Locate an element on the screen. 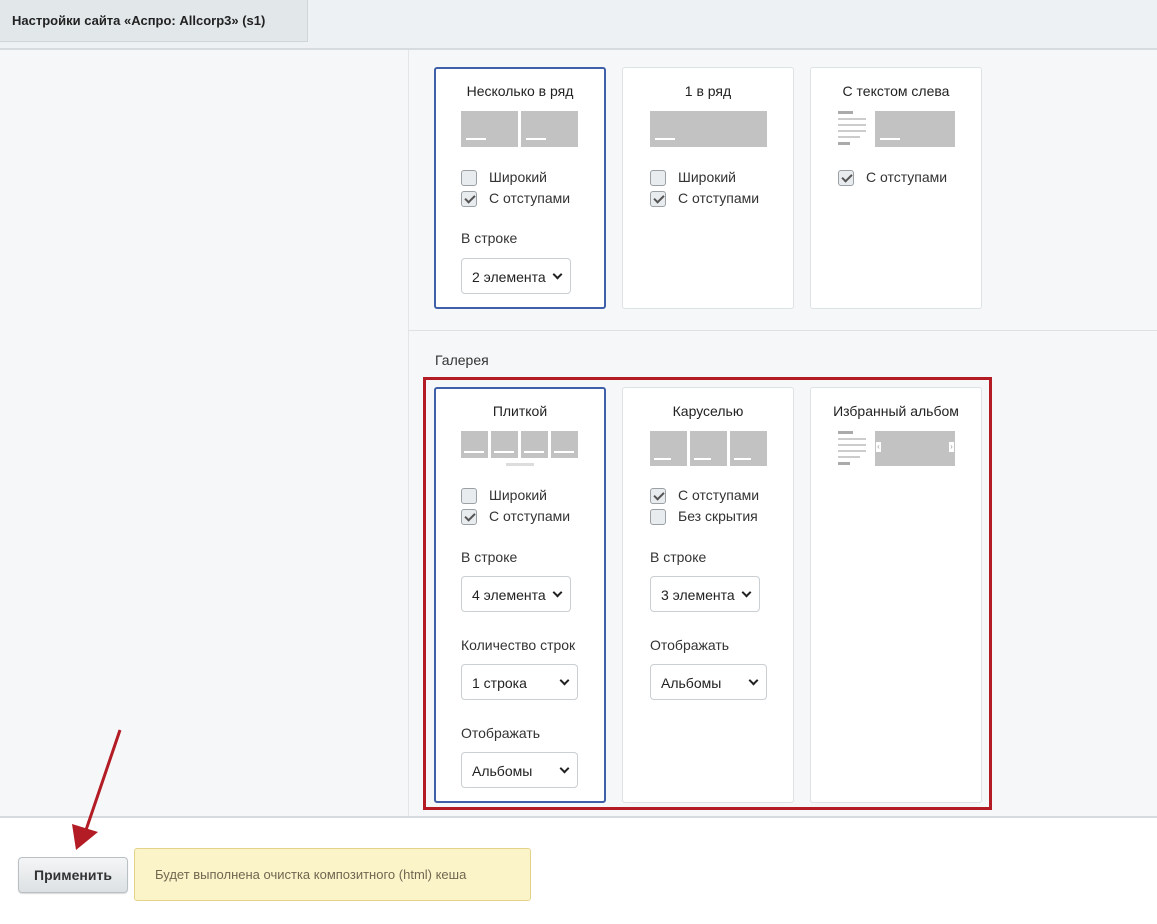 This screenshot has width=1157, height=924. tab-site-settings: Настройки сайта «Аспро: Allcorp3» (s1) is located at coordinates (154, 21).